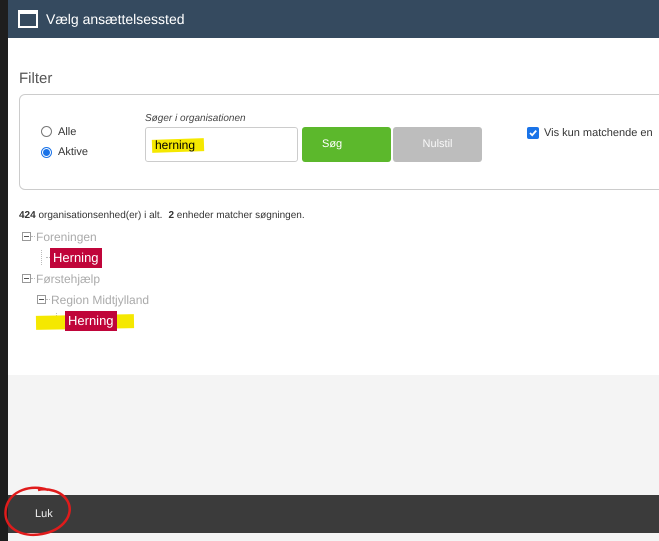 The width and height of the screenshot is (659, 541). What do you see at coordinates (196, 119) in the screenshot?
I see `search-label: Søger i organisationen` at bounding box center [196, 119].